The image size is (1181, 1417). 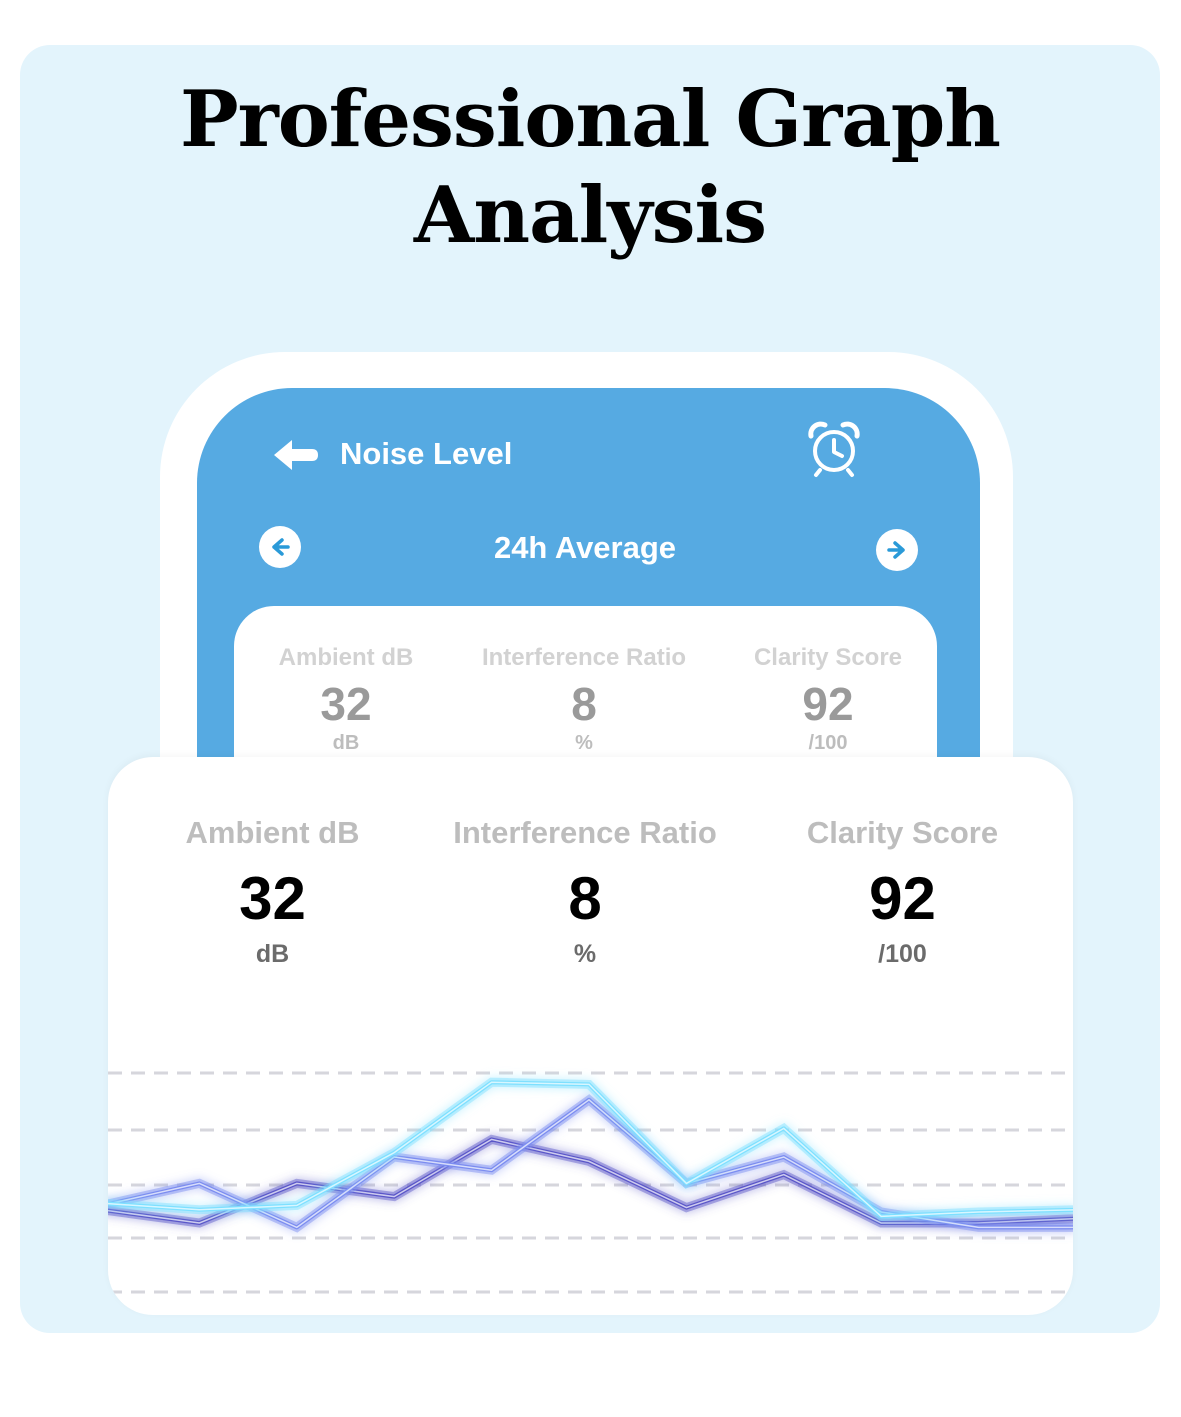 I want to click on arrow-left-icon, so click(x=296, y=455).